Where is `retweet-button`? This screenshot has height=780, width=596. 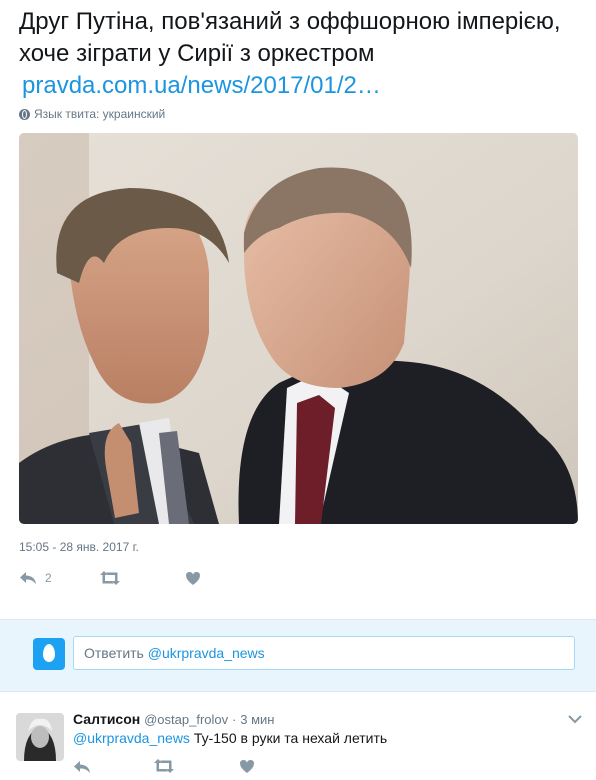
retweet-button is located at coordinates (142, 578).